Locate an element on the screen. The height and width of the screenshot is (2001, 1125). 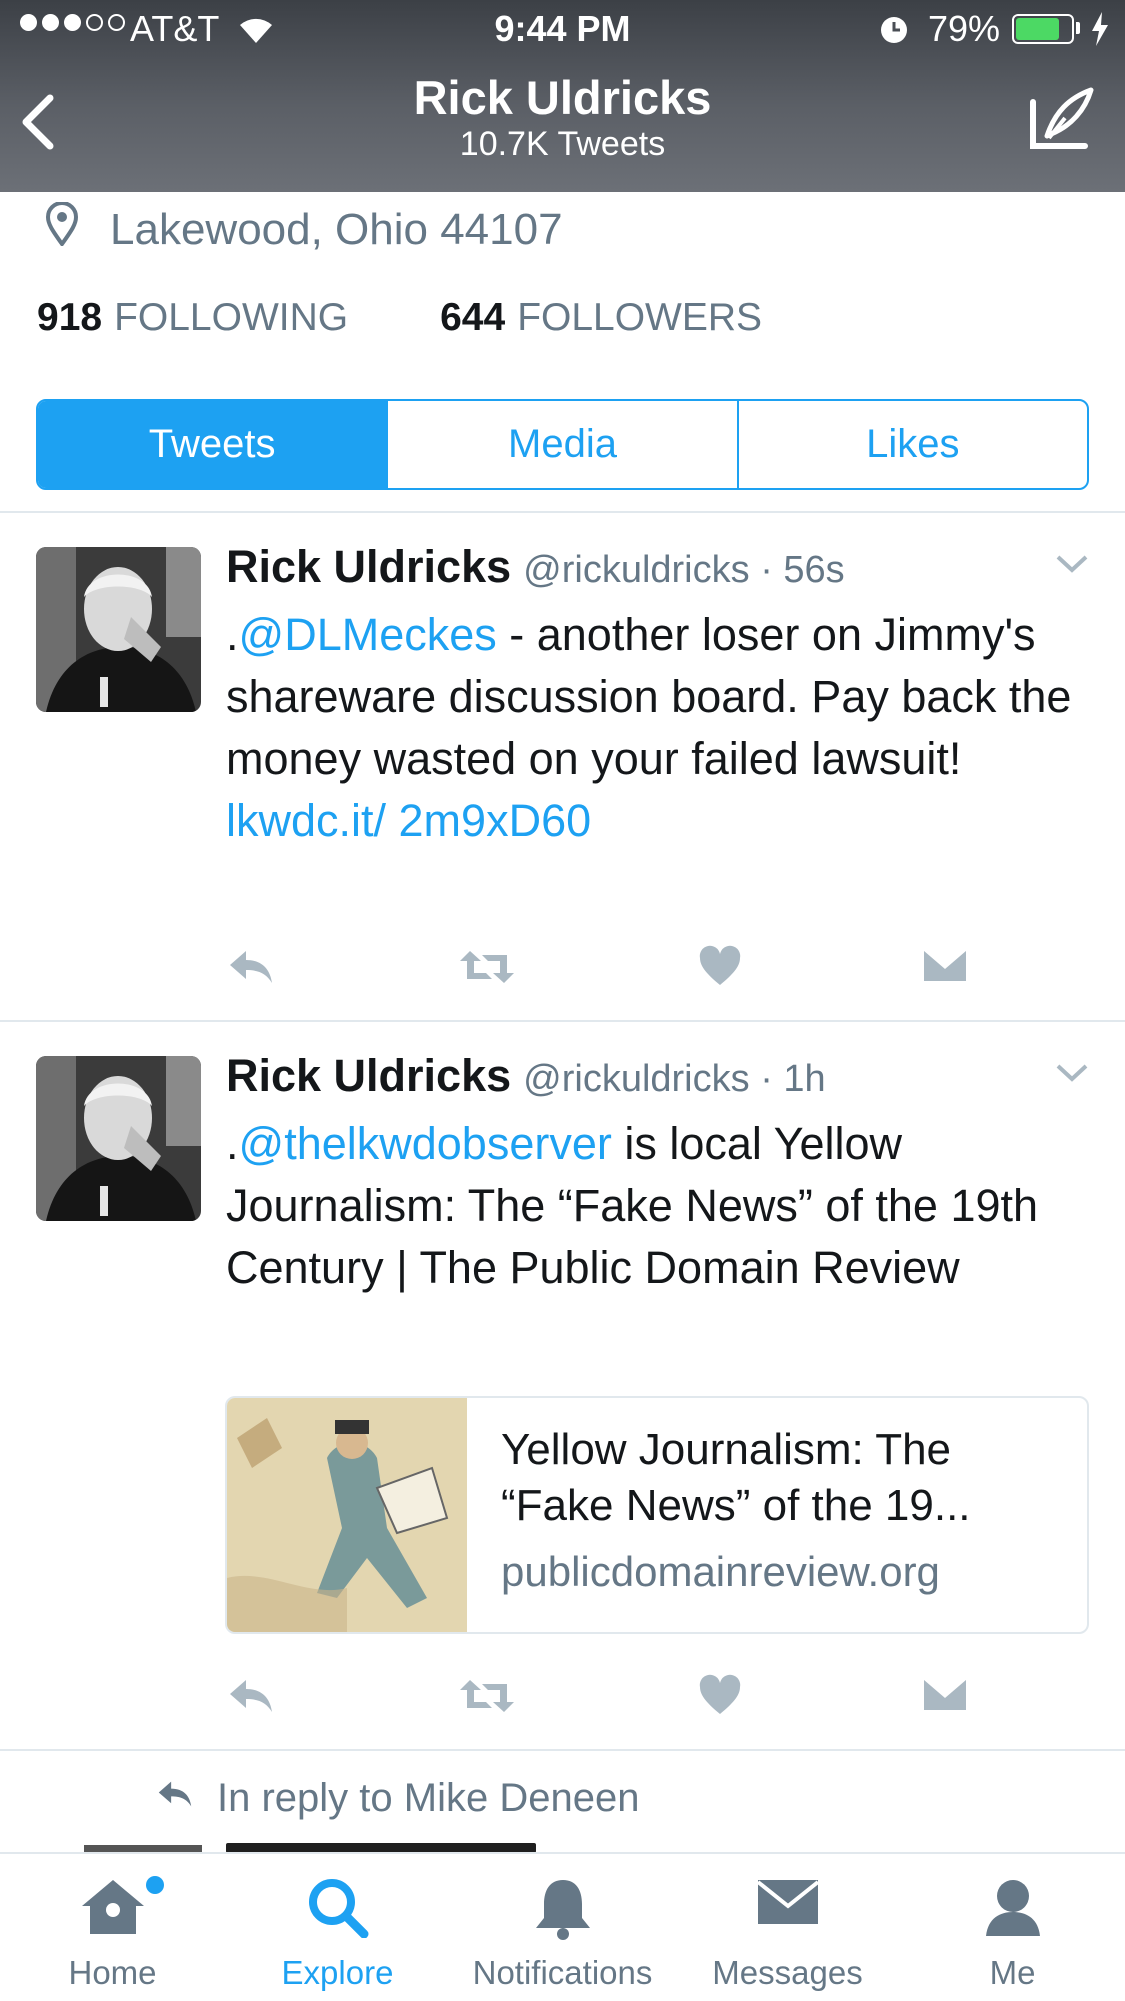
nav-label: Me is located at coordinates (1012, 1972).